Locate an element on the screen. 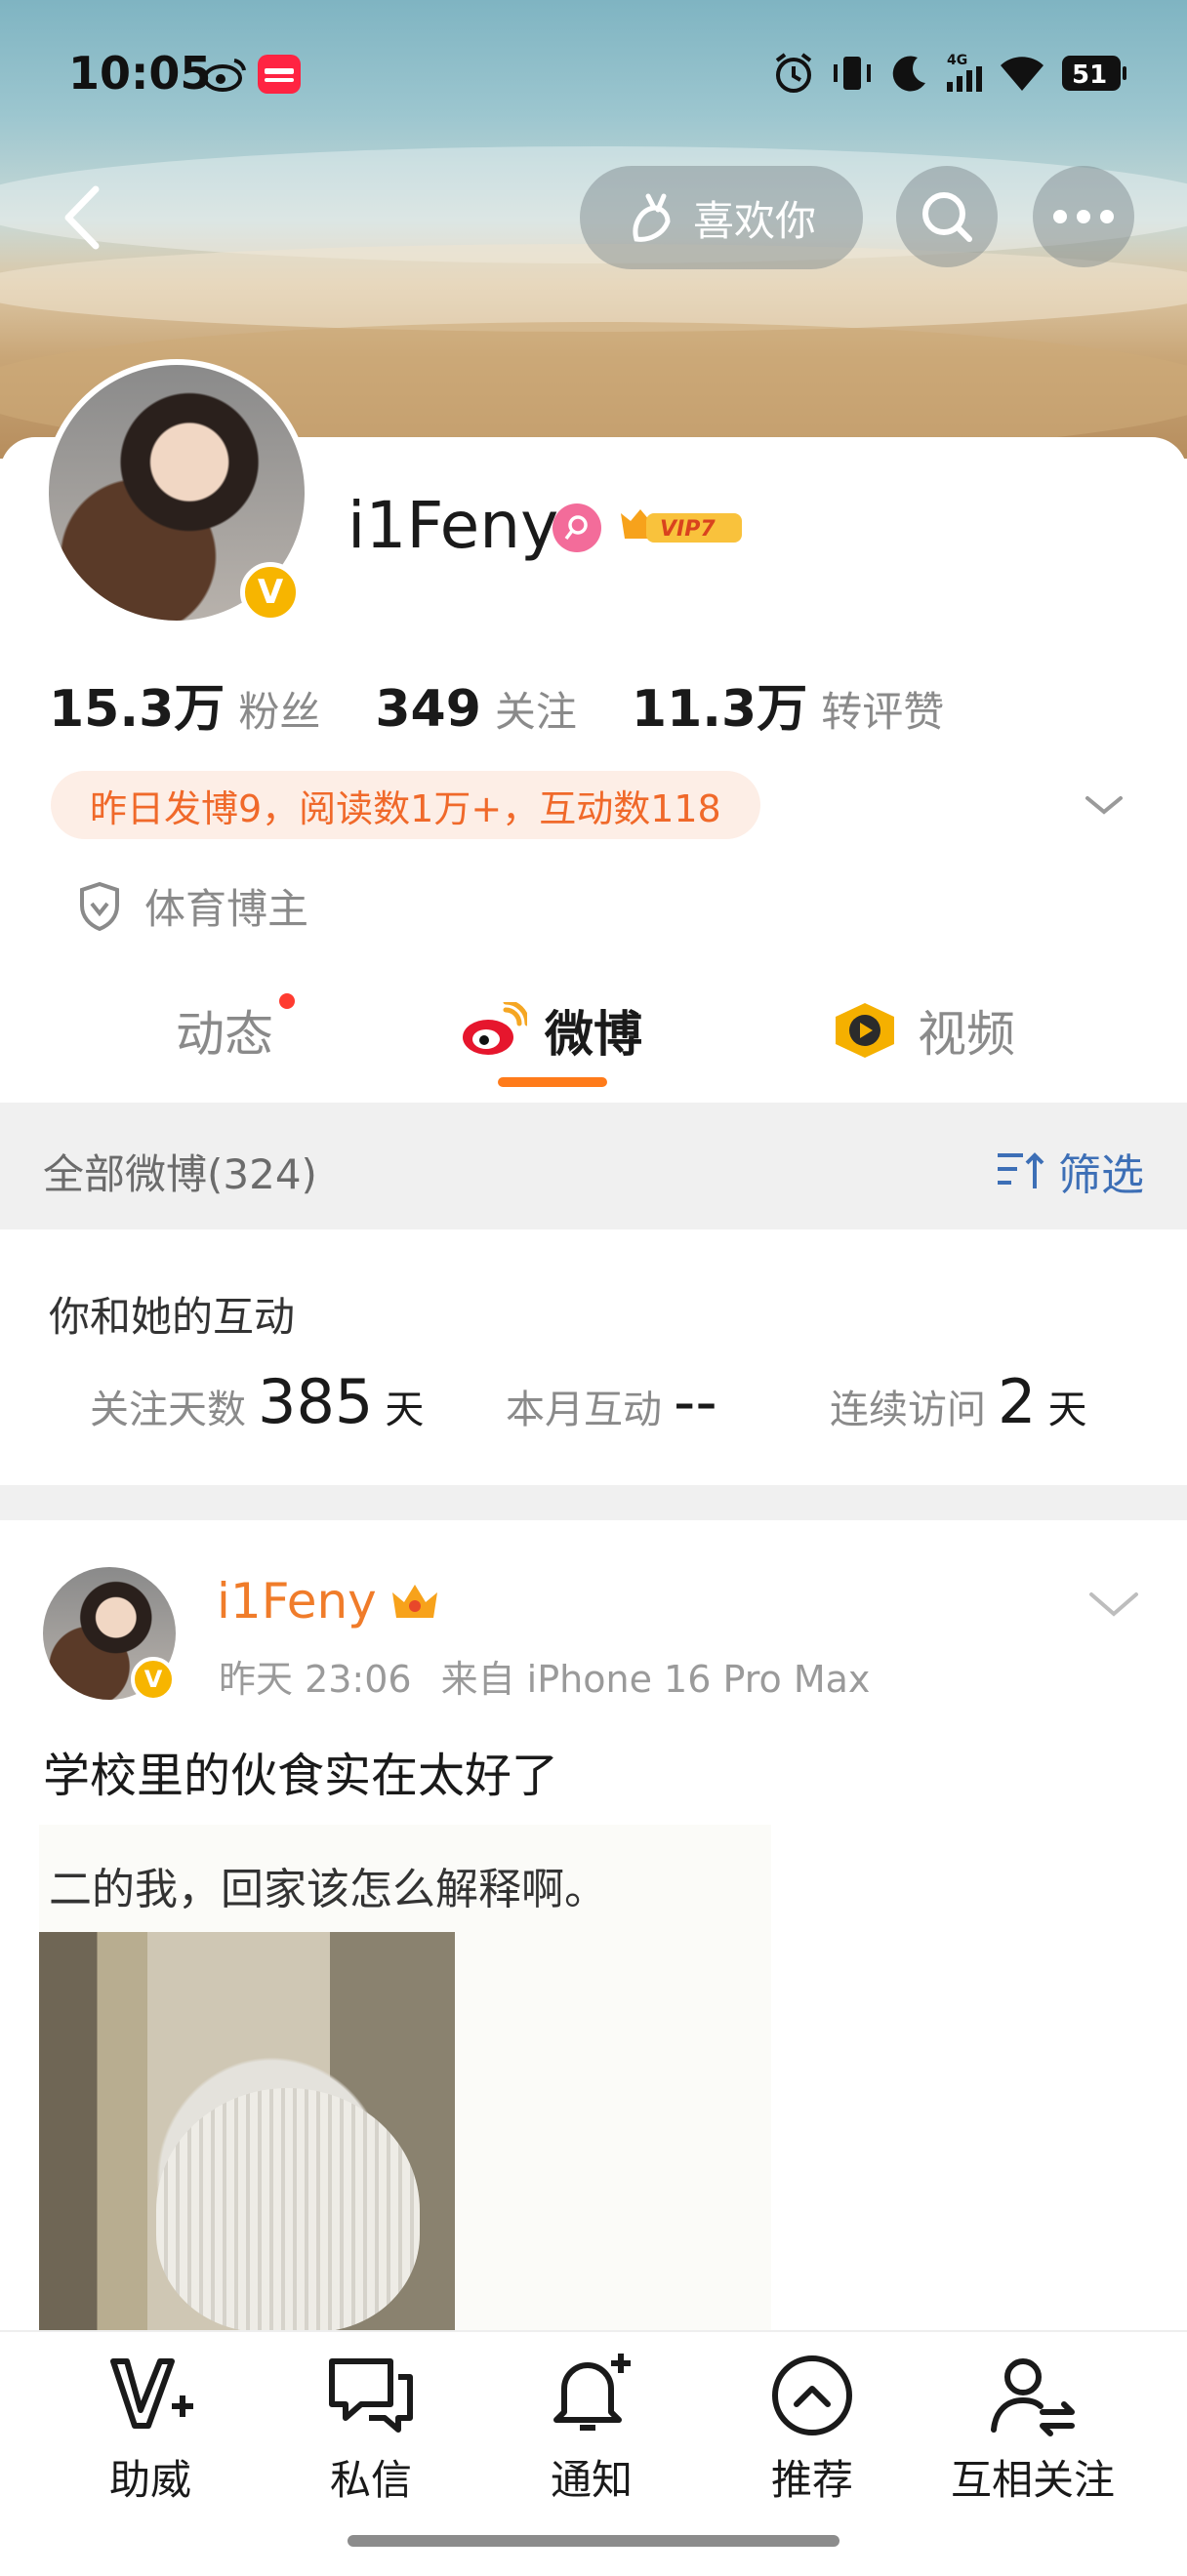  stat-label: 关注 is located at coordinates (535, 712).